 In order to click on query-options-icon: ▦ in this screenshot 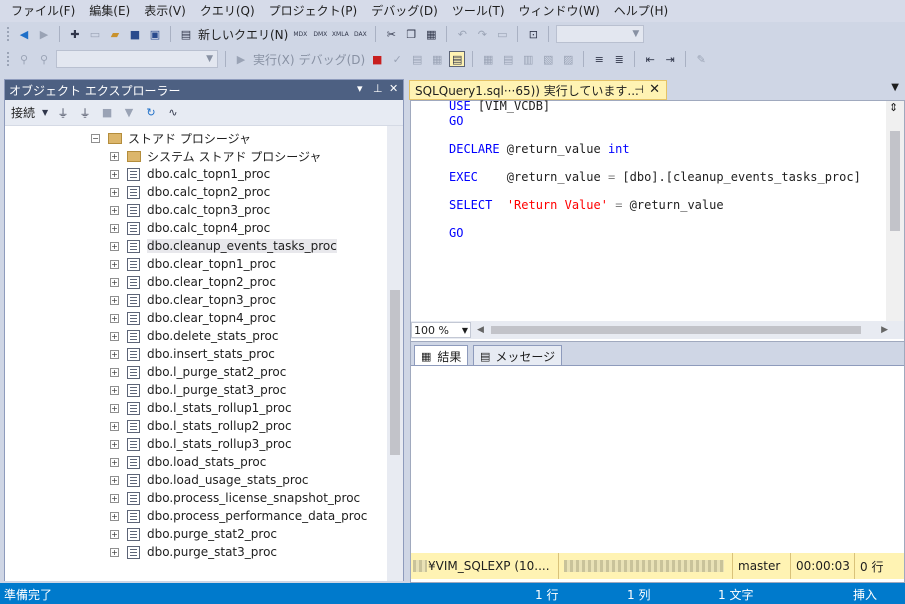, I will do `click(437, 59)`.